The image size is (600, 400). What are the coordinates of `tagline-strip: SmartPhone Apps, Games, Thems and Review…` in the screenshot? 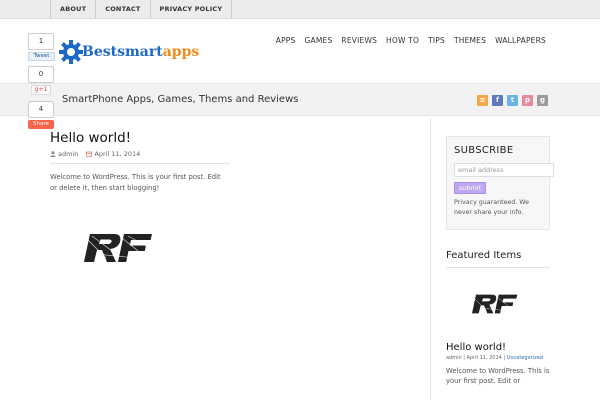 It's located at (300, 99).